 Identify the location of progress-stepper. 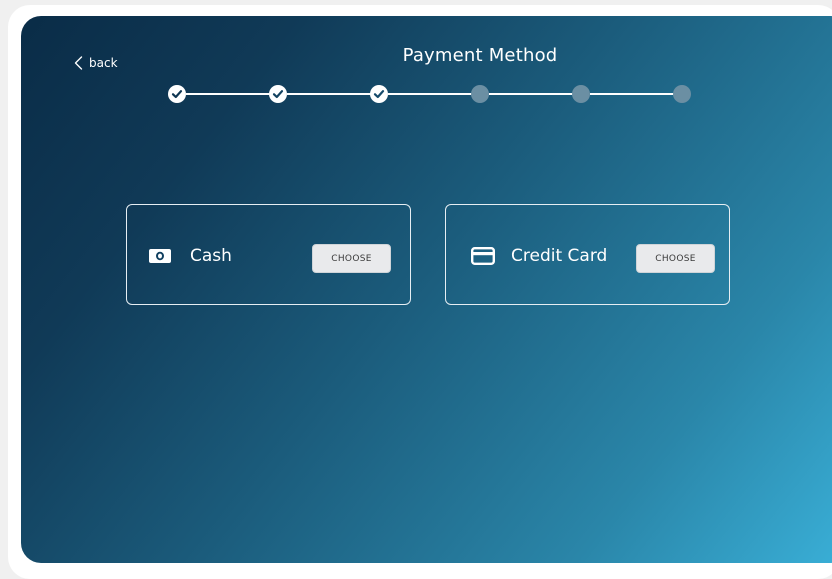
(431, 94).